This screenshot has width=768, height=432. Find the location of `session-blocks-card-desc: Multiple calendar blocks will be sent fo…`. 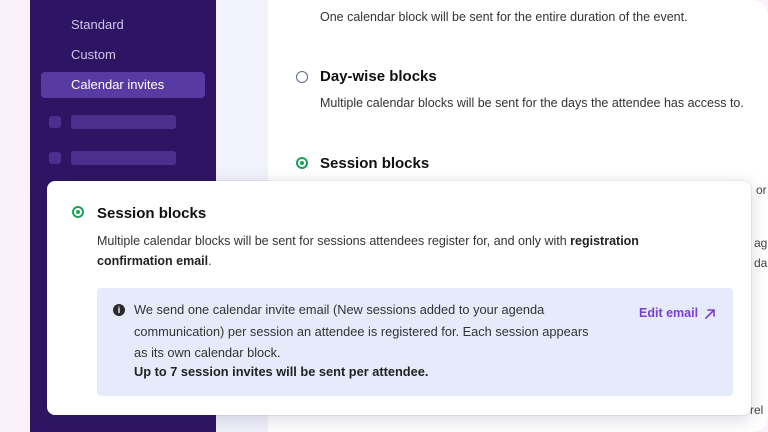

session-blocks-card-desc: Multiple calendar blocks will be sent fo… is located at coordinates (397, 251).